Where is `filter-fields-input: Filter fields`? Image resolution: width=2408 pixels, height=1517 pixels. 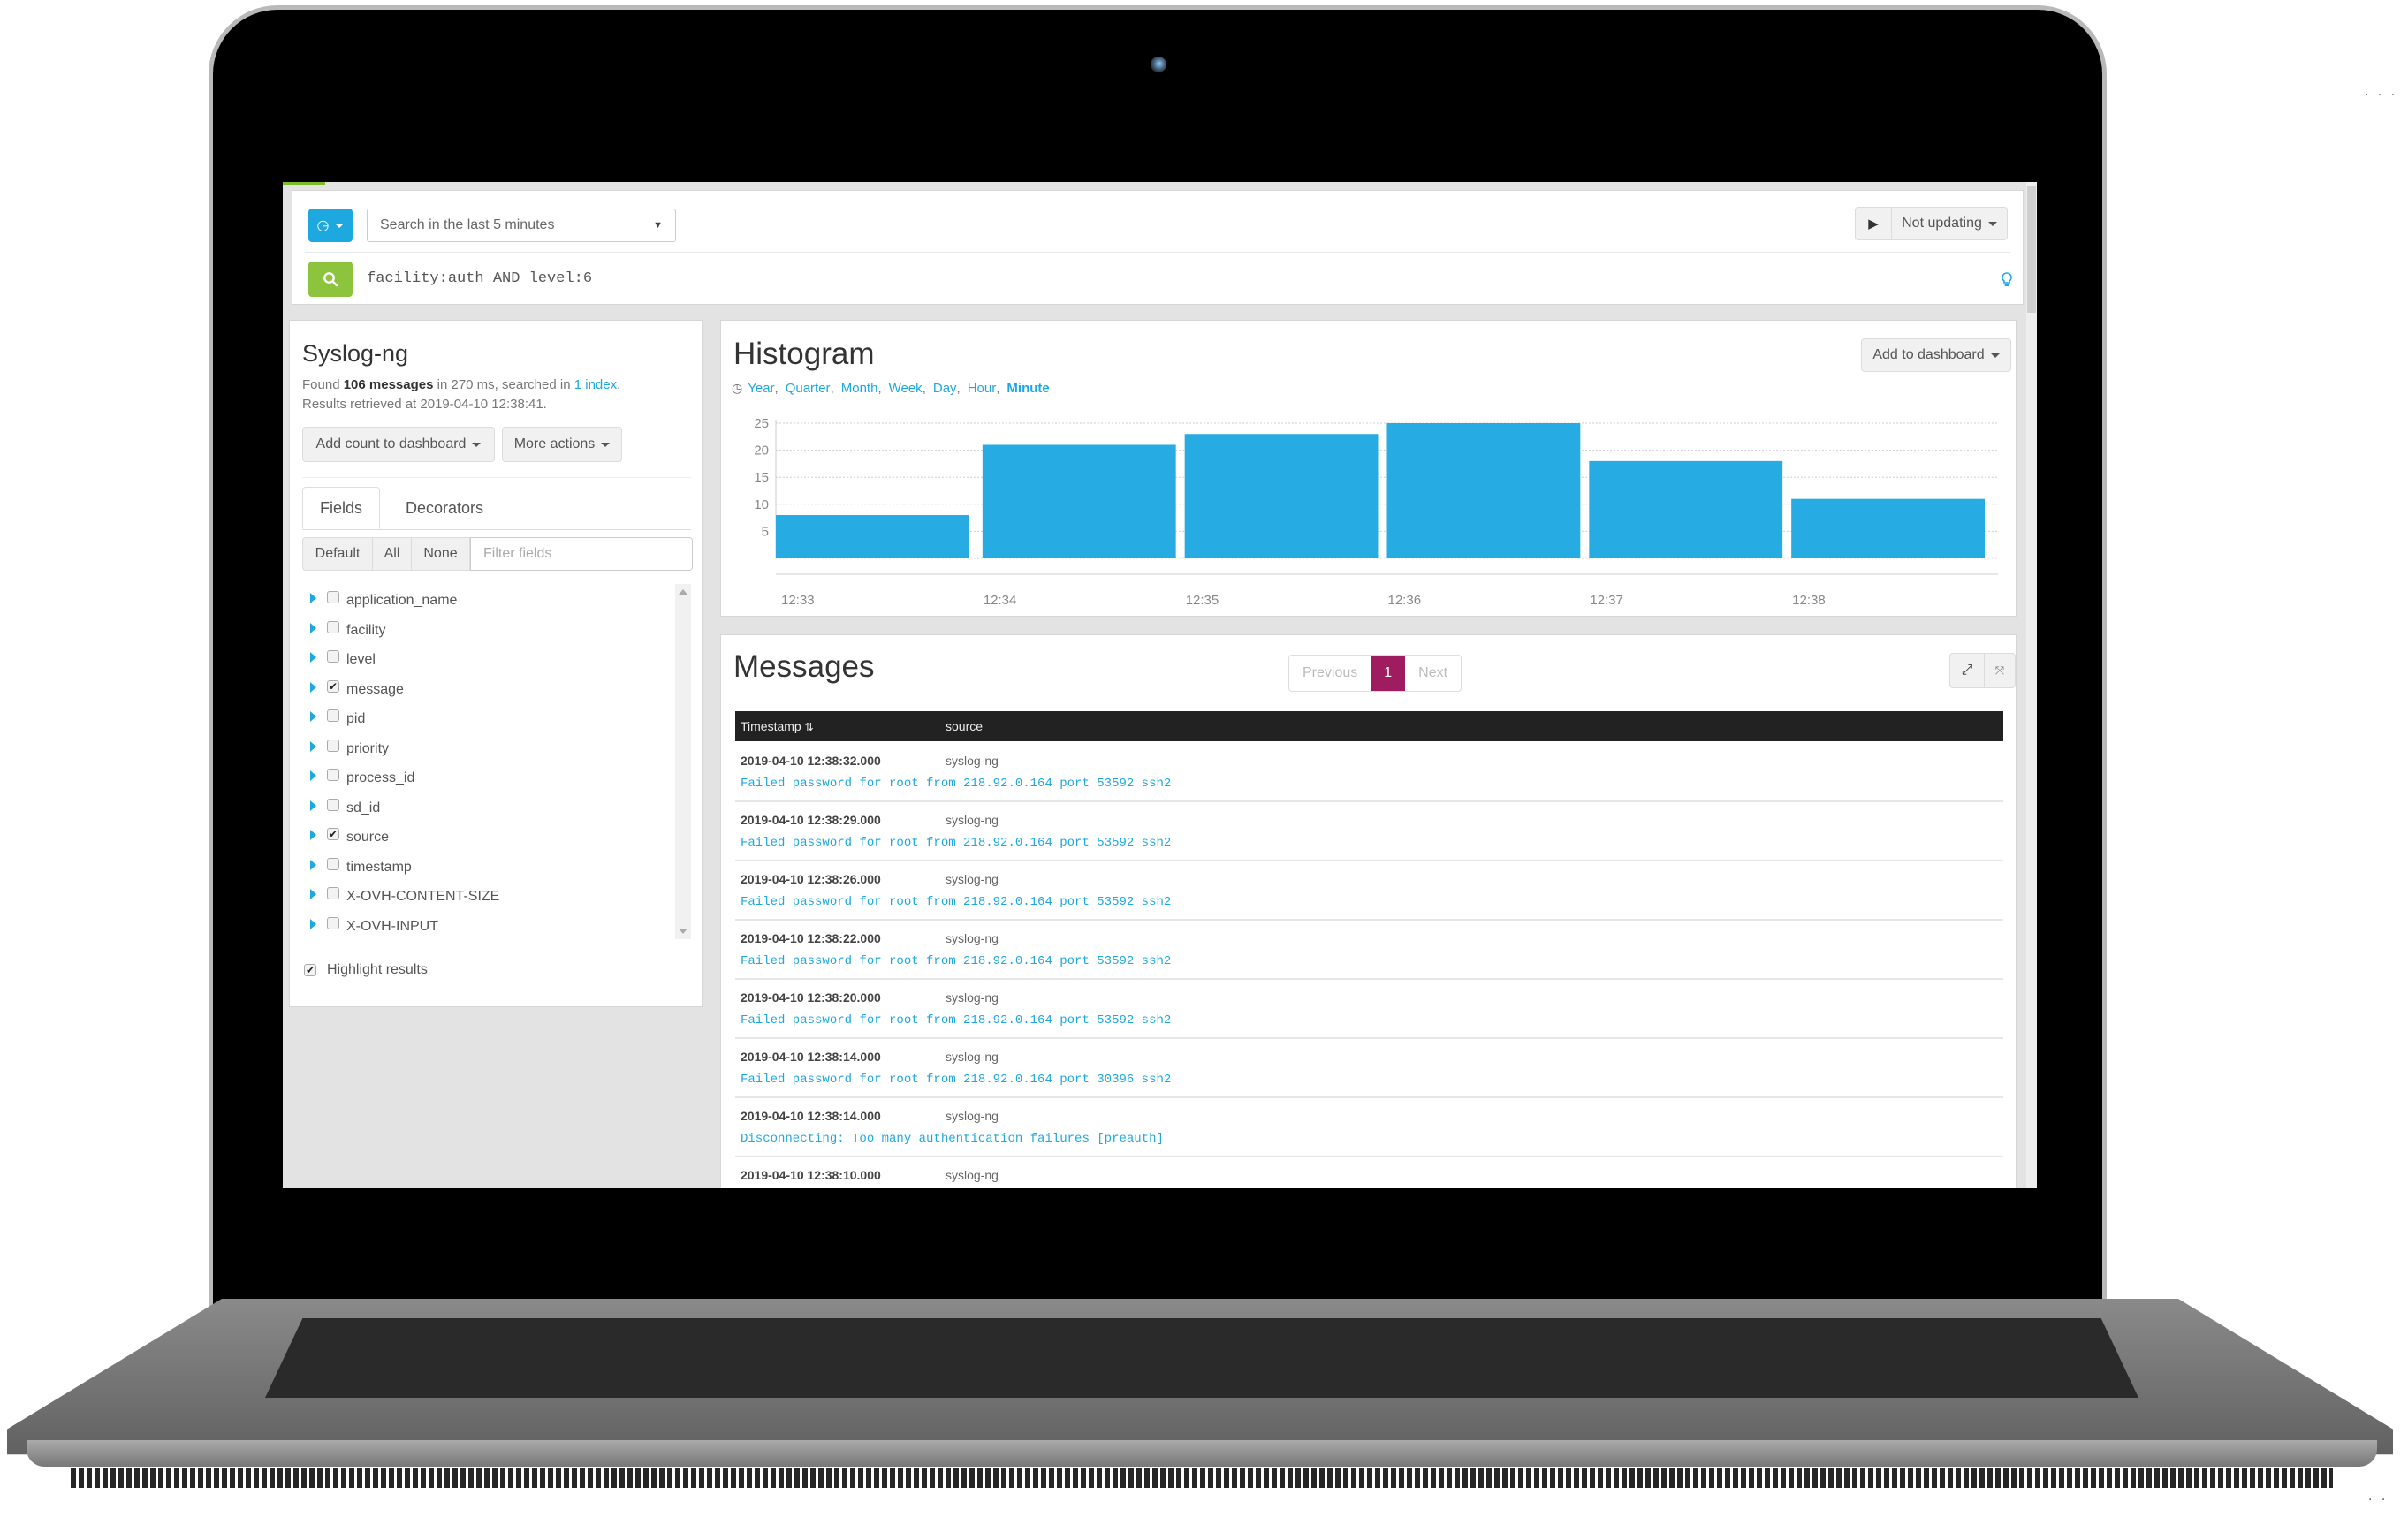
filter-fields-input: Filter fields is located at coordinates (581, 554).